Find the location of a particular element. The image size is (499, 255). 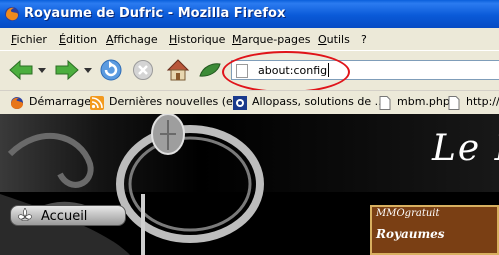

accueil-button: Accueil is located at coordinates (68, 215).